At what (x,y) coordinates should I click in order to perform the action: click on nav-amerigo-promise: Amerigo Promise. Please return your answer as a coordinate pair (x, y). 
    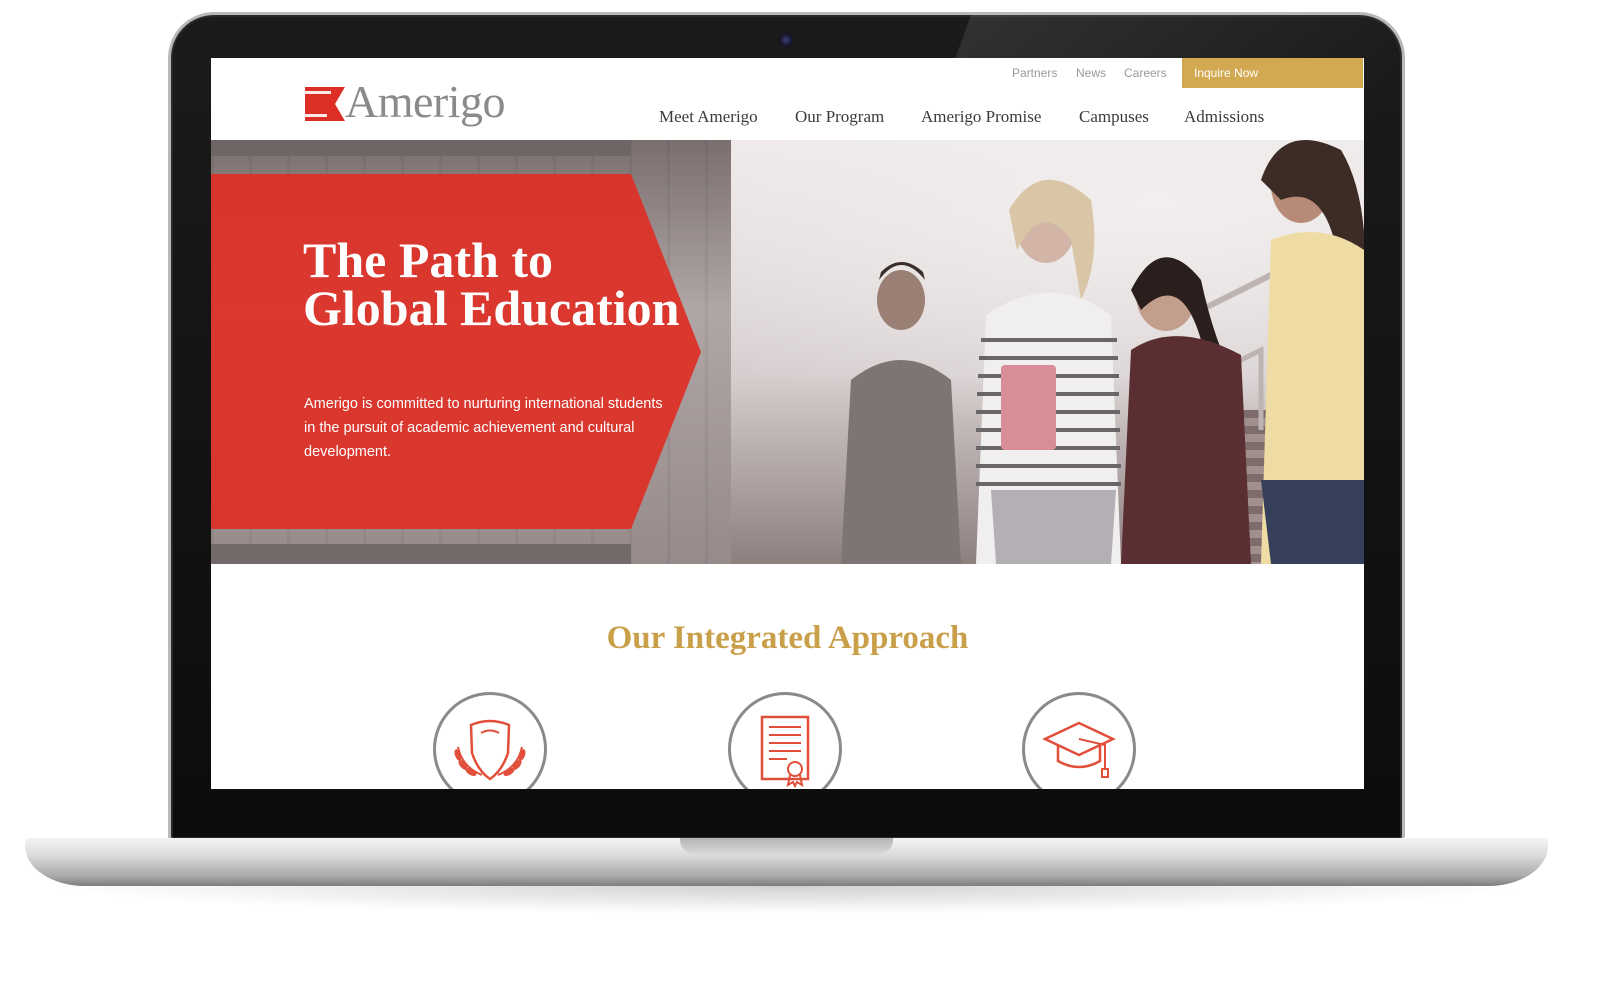
    Looking at the image, I should click on (981, 117).